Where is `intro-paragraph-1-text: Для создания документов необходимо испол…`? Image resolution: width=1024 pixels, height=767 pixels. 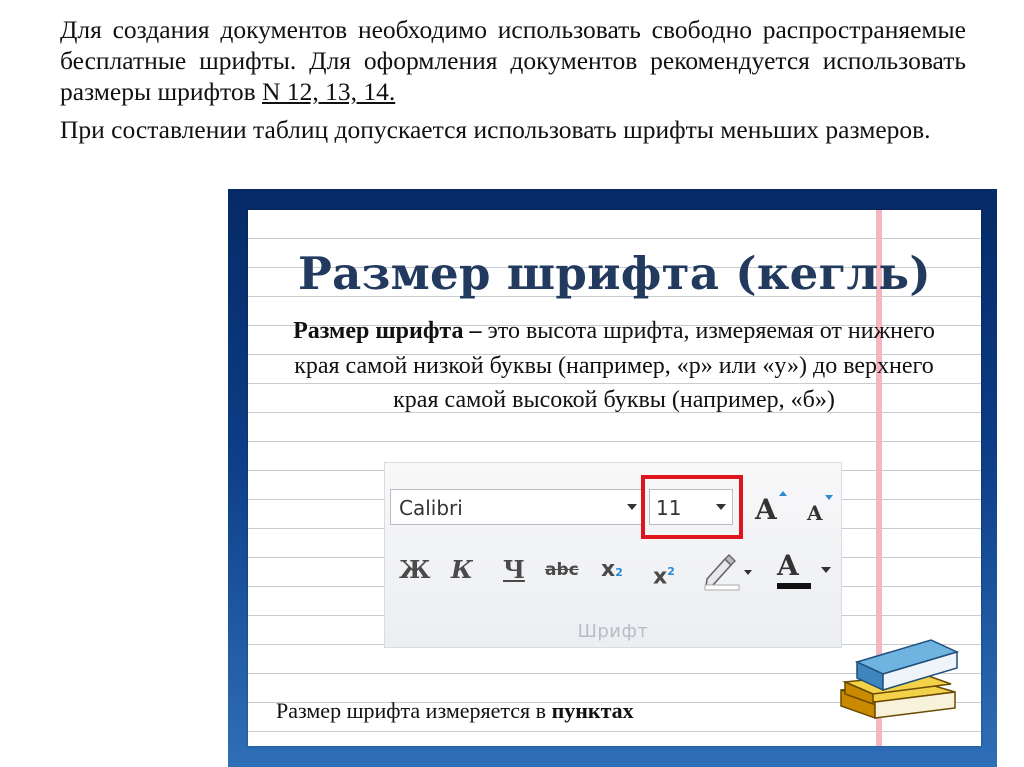
intro-paragraph-1-text: Для создания документов необходимо испол… is located at coordinates (513, 60).